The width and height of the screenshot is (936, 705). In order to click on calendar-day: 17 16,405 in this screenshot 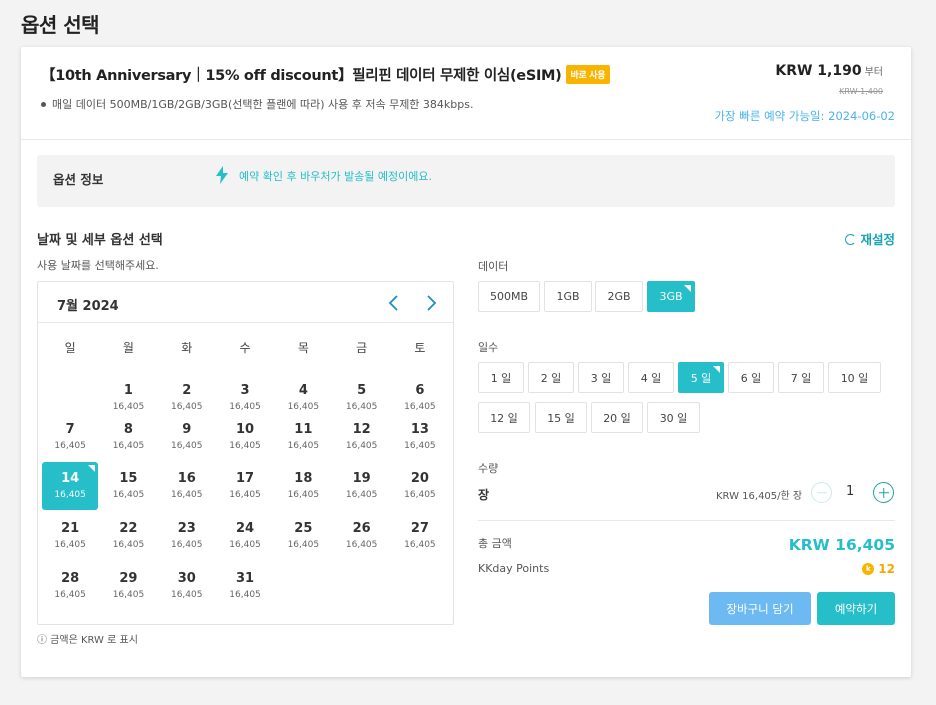, I will do `click(245, 486)`.